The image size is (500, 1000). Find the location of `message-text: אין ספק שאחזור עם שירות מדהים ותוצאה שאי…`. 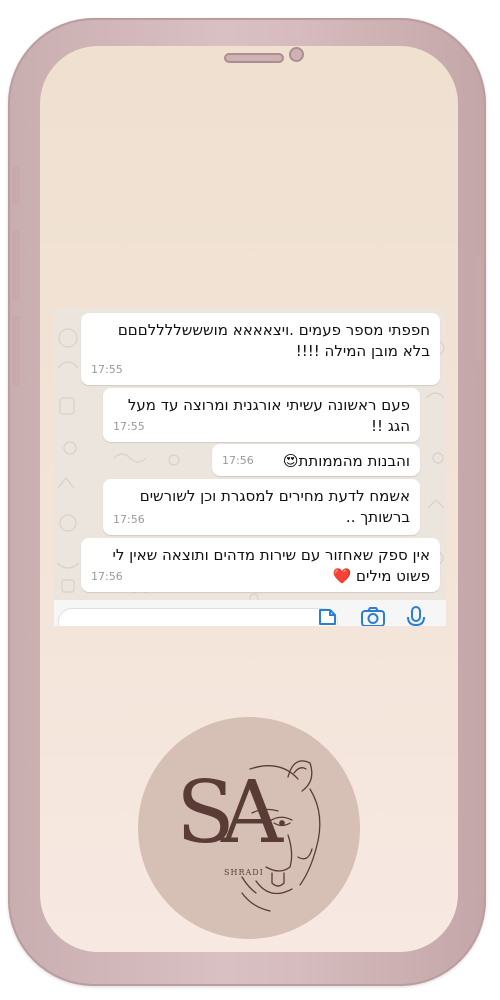

message-text: אין ספק שאחזור עם שירות מדהים ותוצאה שאי… is located at coordinates (271, 565).